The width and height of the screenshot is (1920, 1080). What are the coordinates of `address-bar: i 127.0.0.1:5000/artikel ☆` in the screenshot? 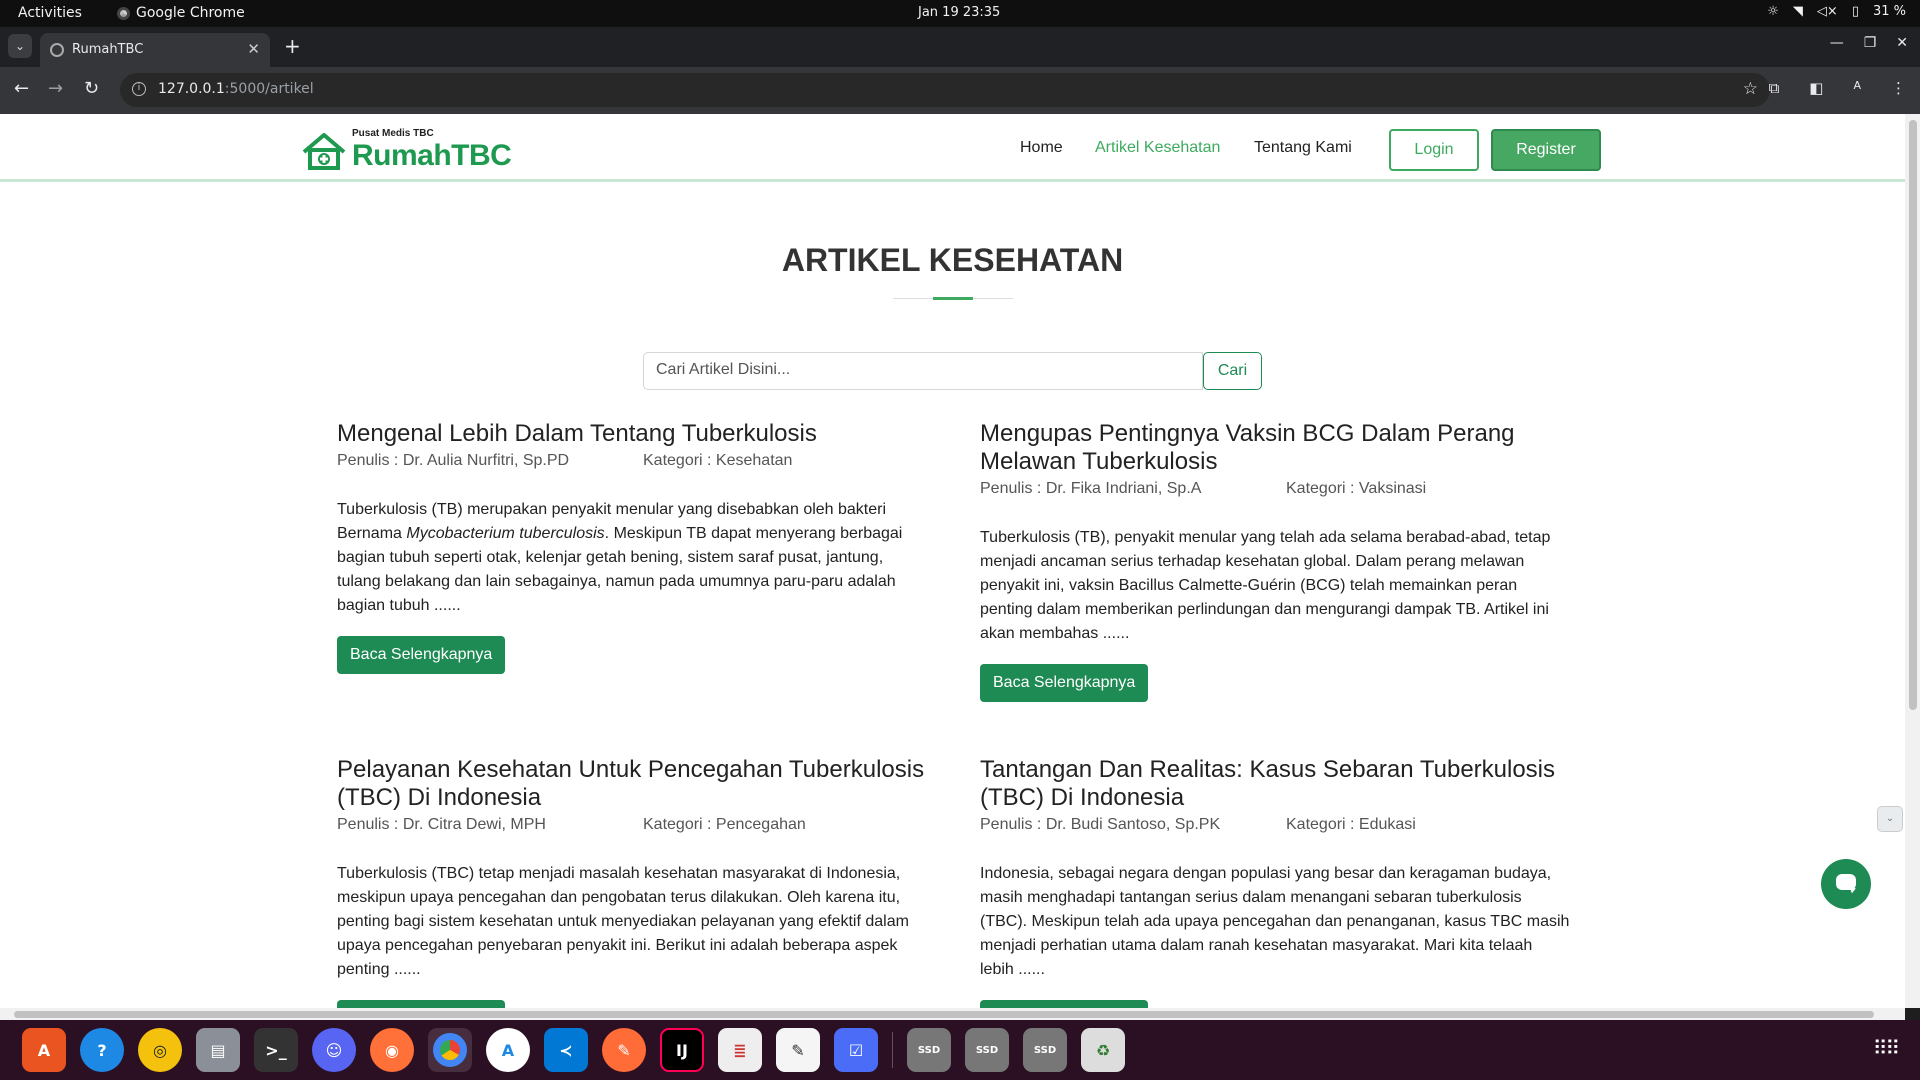 It's located at (945, 90).